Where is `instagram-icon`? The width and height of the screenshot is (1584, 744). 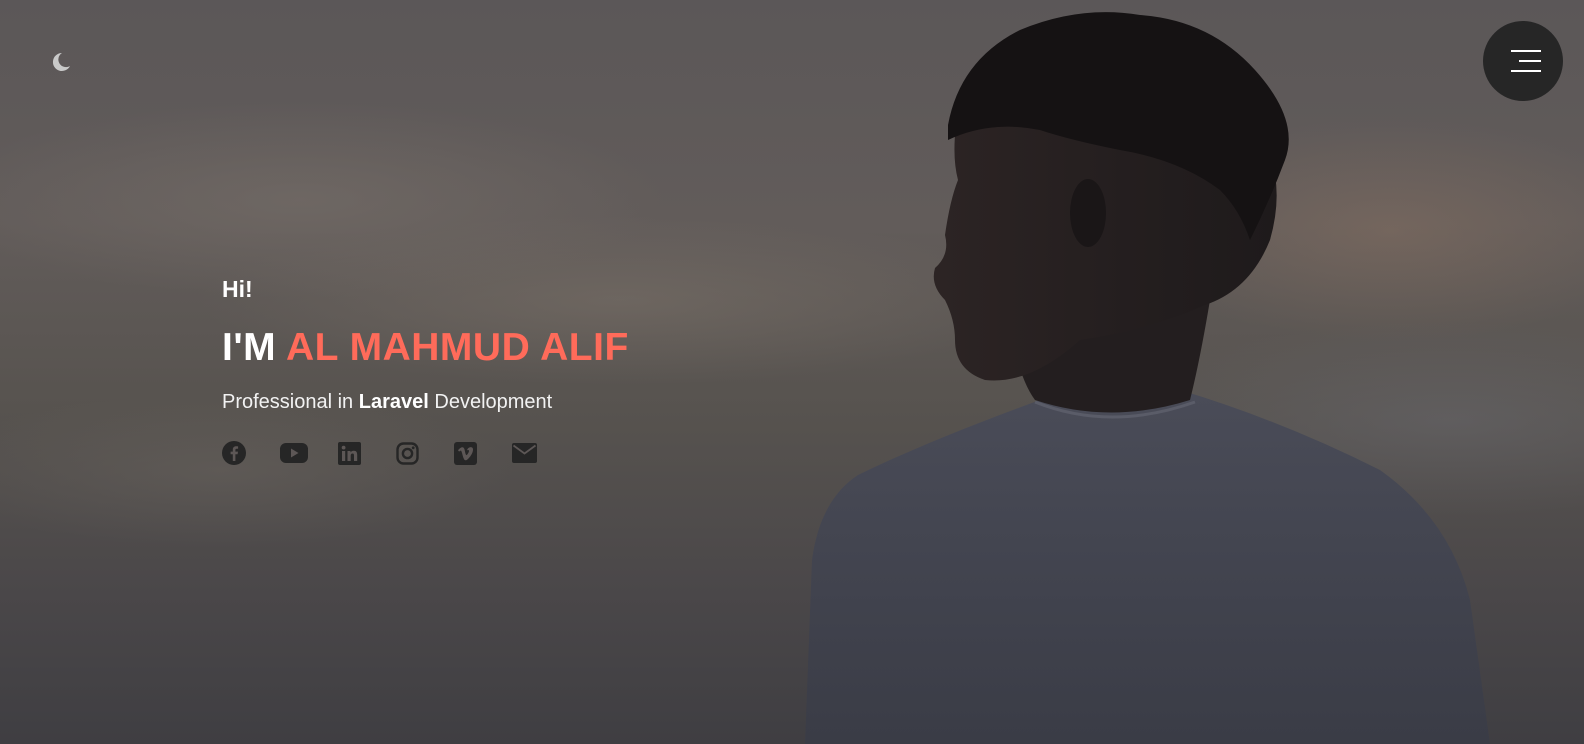 instagram-icon is located at coordinates (407, 453).